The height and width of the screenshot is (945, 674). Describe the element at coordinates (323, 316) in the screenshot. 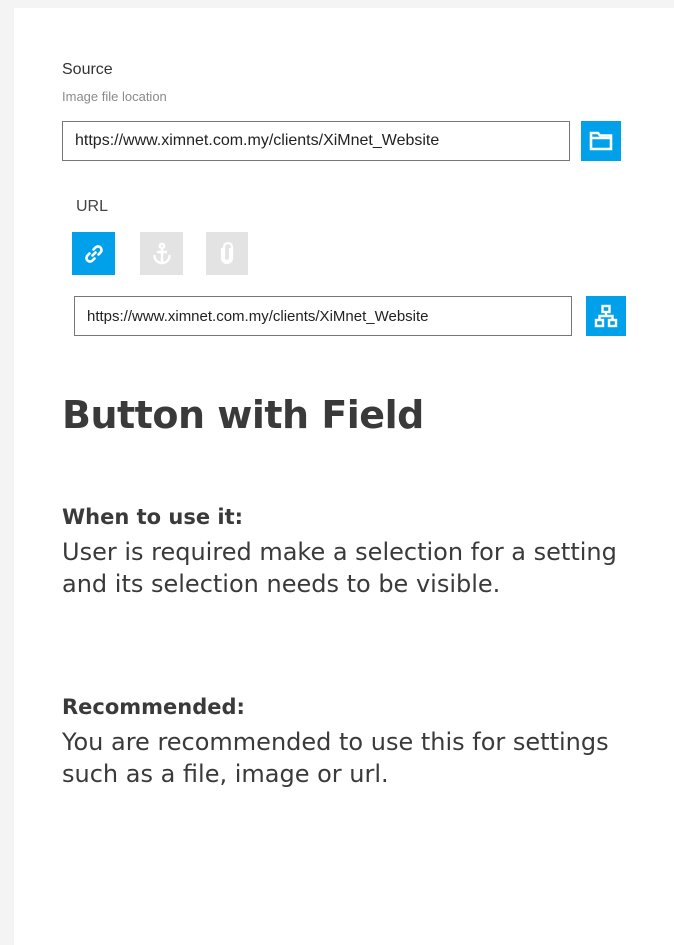

I see `url-input` at that location.